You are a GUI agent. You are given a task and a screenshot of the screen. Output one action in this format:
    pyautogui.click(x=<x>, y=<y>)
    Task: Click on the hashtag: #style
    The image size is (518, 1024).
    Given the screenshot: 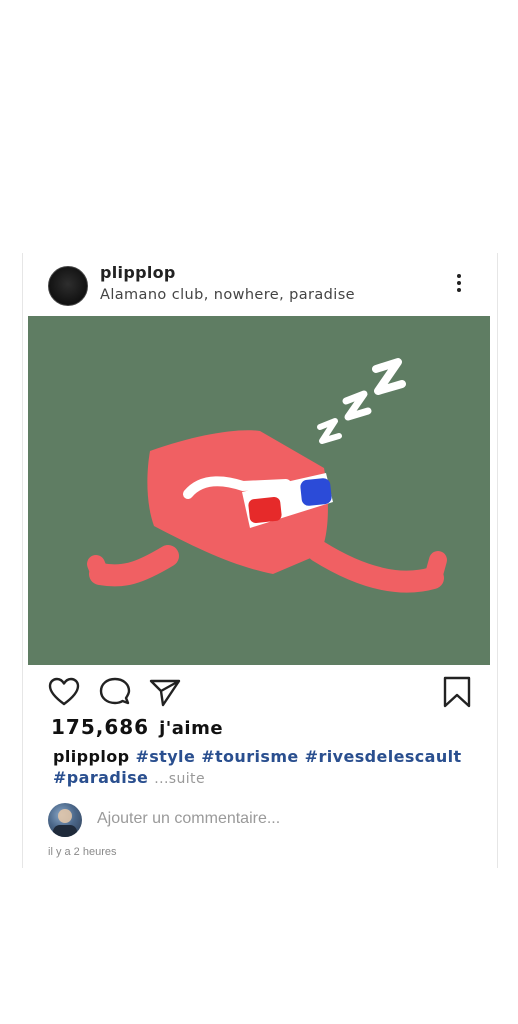 What is the action you would take?
    pyautogui.click(x=165, y=756)
    